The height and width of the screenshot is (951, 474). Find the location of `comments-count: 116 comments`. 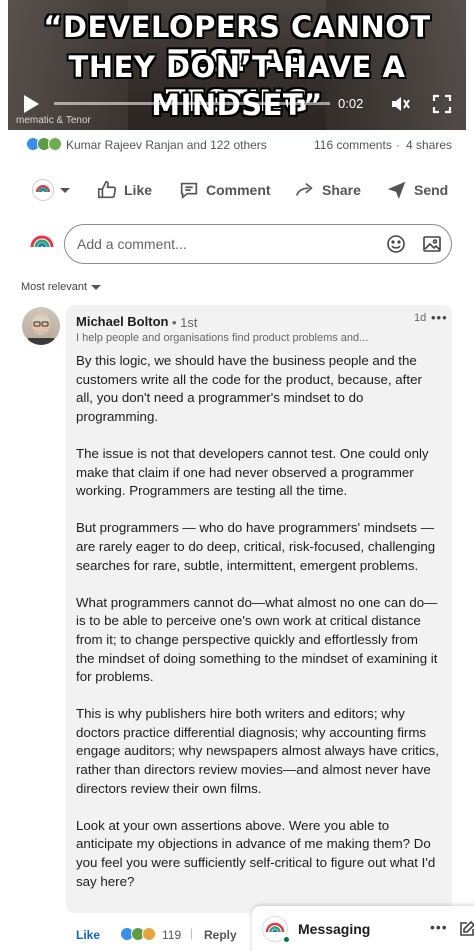

comments-count: 116 comments is located at coordinates (353, 145).